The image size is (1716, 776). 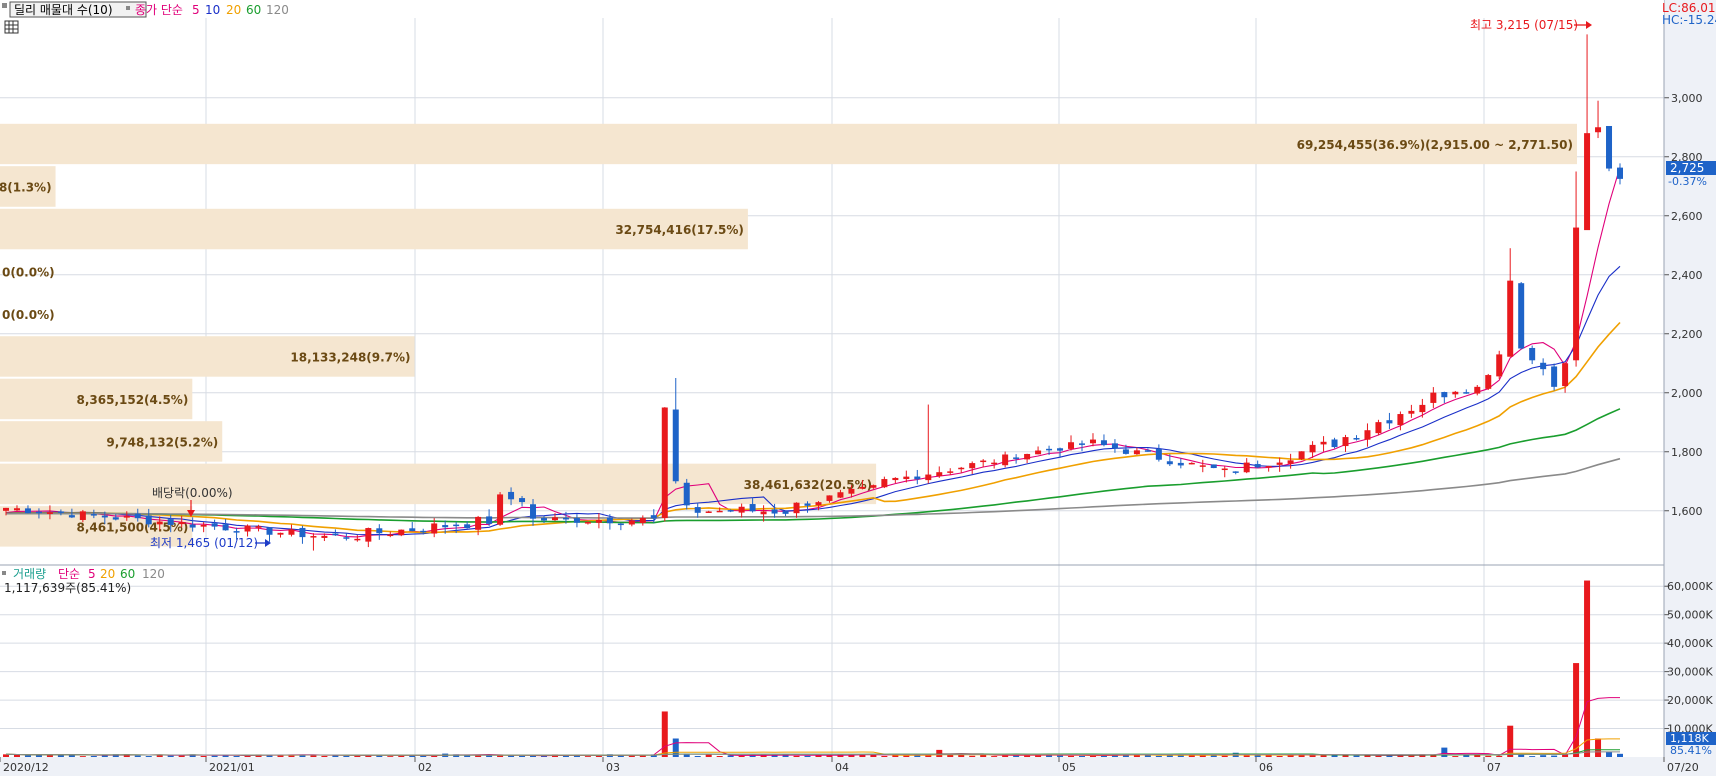 I want to click on date-tick-label: 02, so click(x=425, y=767).